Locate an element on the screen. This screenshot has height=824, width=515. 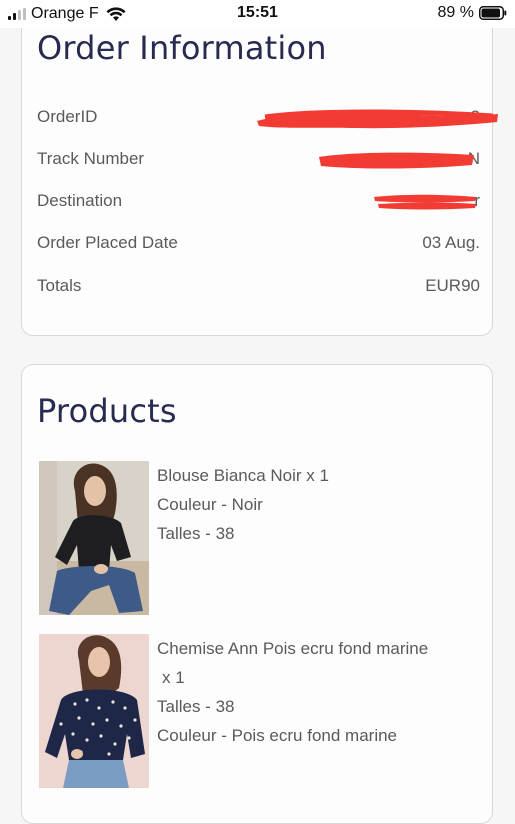
totals-row: Totals EUR90 is located at coordinates (258, 288).